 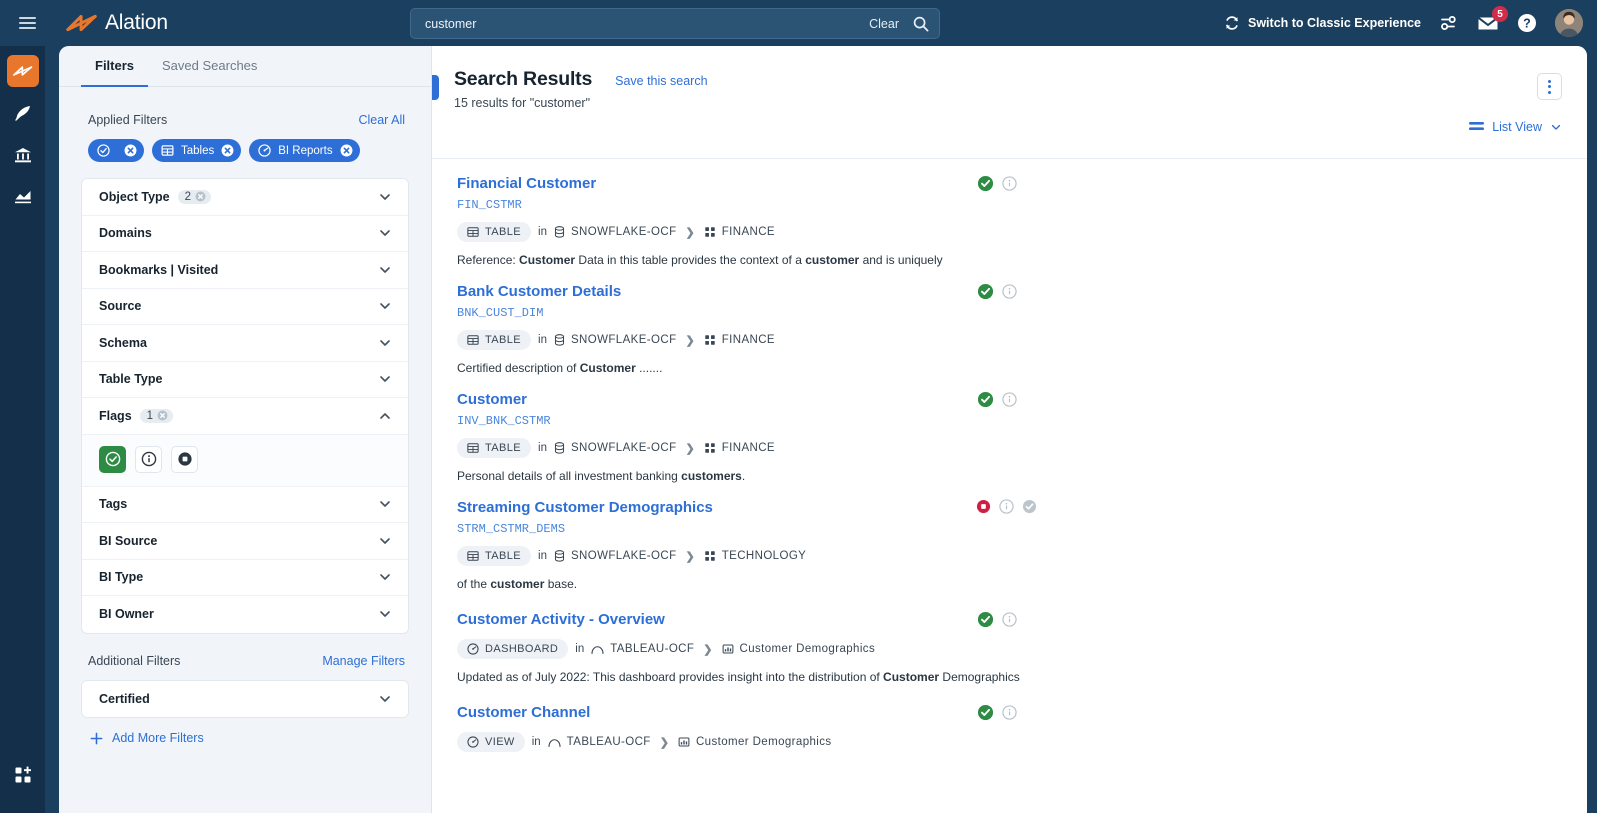 What do you see at coordinates (245, 307) in the screenshot?
I see `filter-row-source: Source` at bounding box center [245, 307].